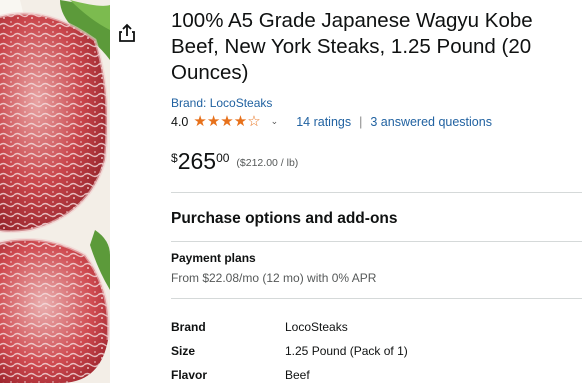 Image resolution: width=582 pixels, height=383 pixels. What do you see at coordinates (316, 327) in the screenshot?
I see `spec-value: LocoSteaks` at bounding box center [316, 327].